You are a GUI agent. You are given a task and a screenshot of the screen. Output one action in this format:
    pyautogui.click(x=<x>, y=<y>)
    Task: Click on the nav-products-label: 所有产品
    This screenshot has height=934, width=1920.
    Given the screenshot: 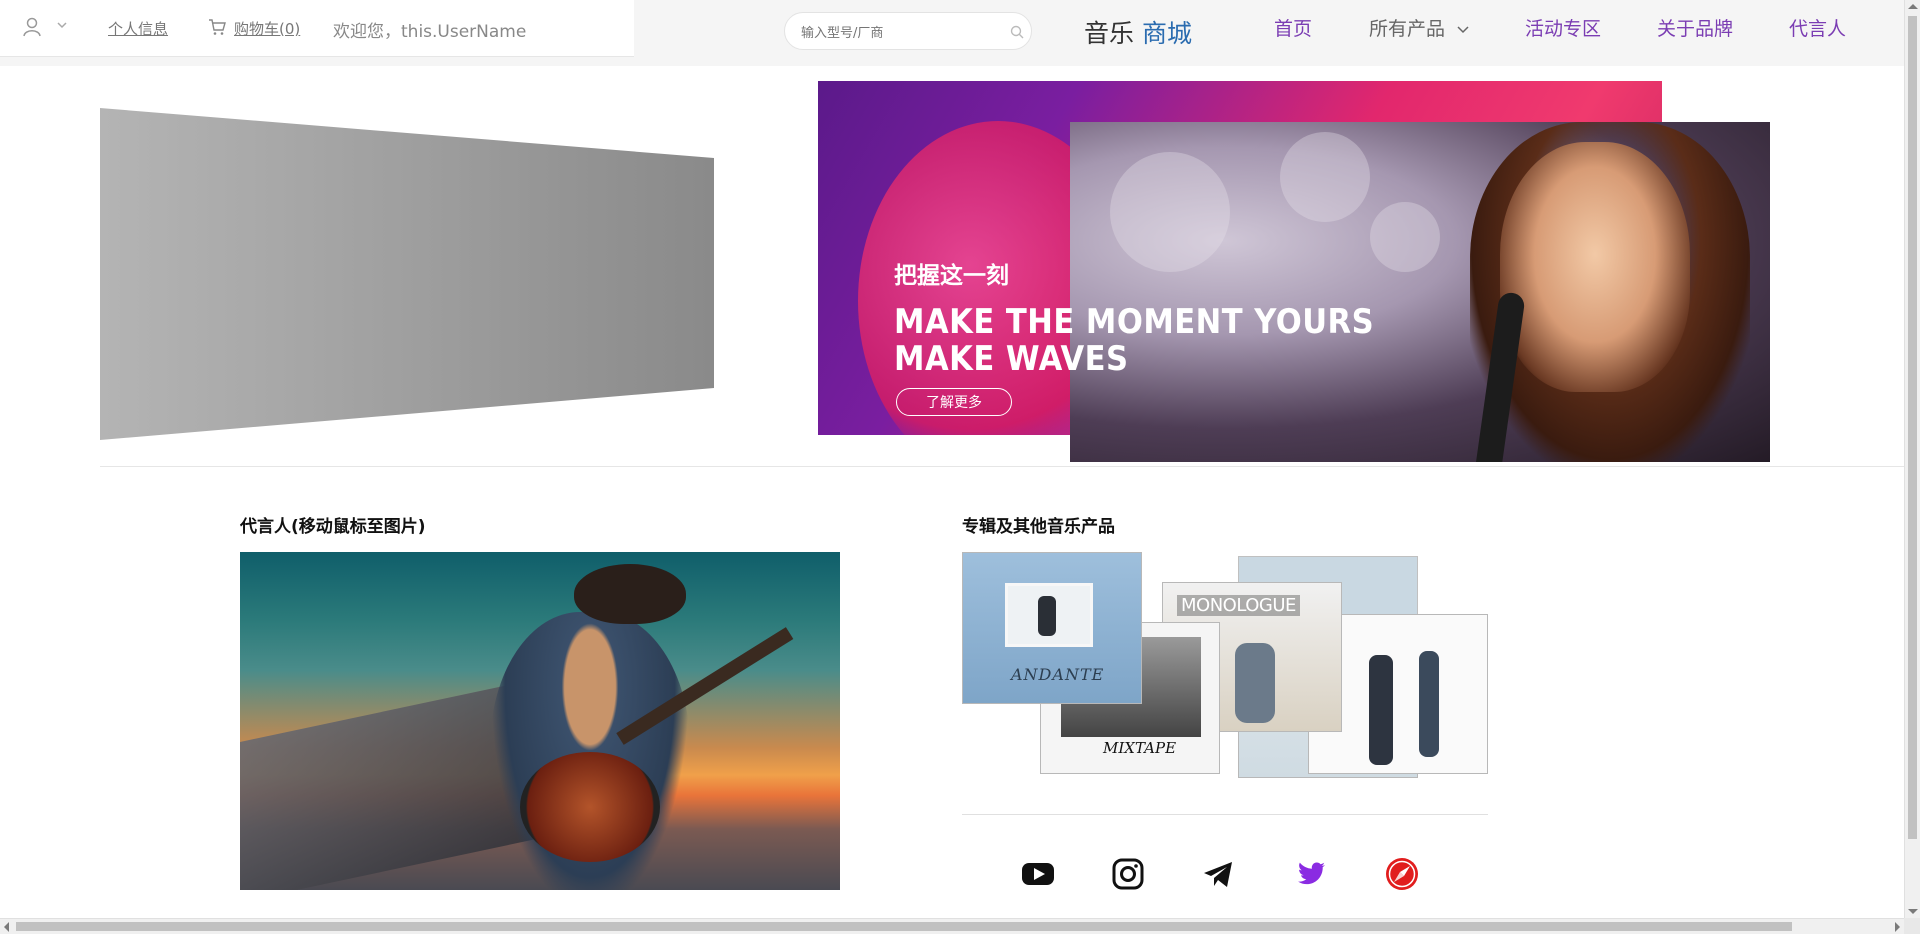 What is the action you would take?
    pyautogui.click(x=1407, y=29)
    